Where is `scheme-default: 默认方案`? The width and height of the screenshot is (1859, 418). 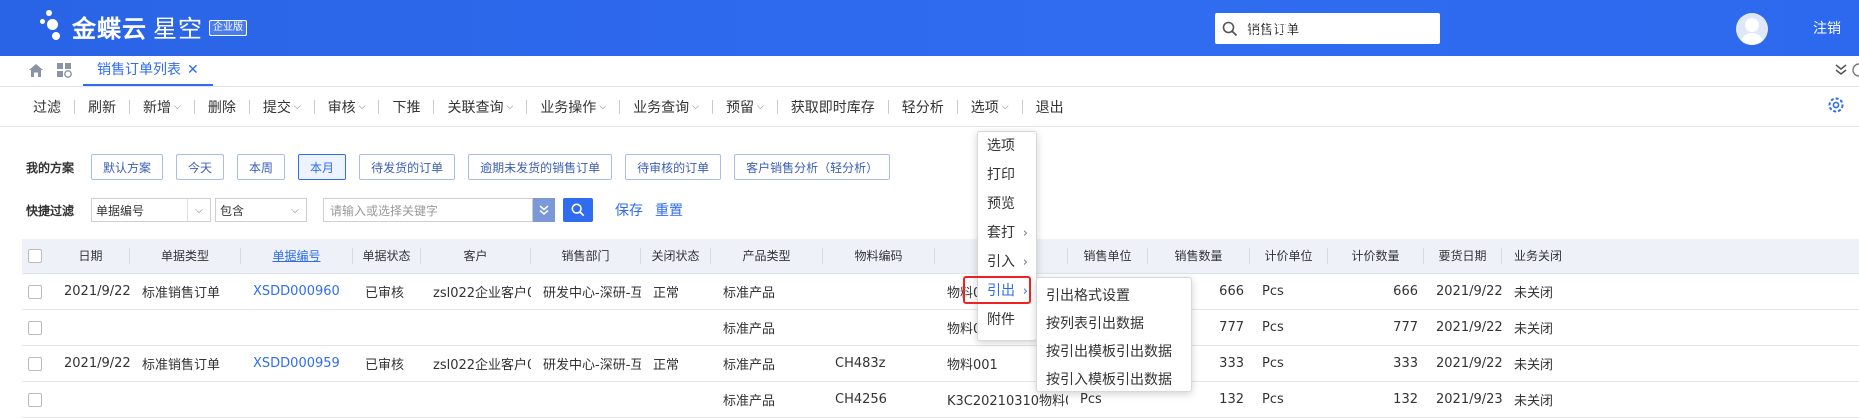 scheme-default: 默认方案 is located at coordinates (127, 167).